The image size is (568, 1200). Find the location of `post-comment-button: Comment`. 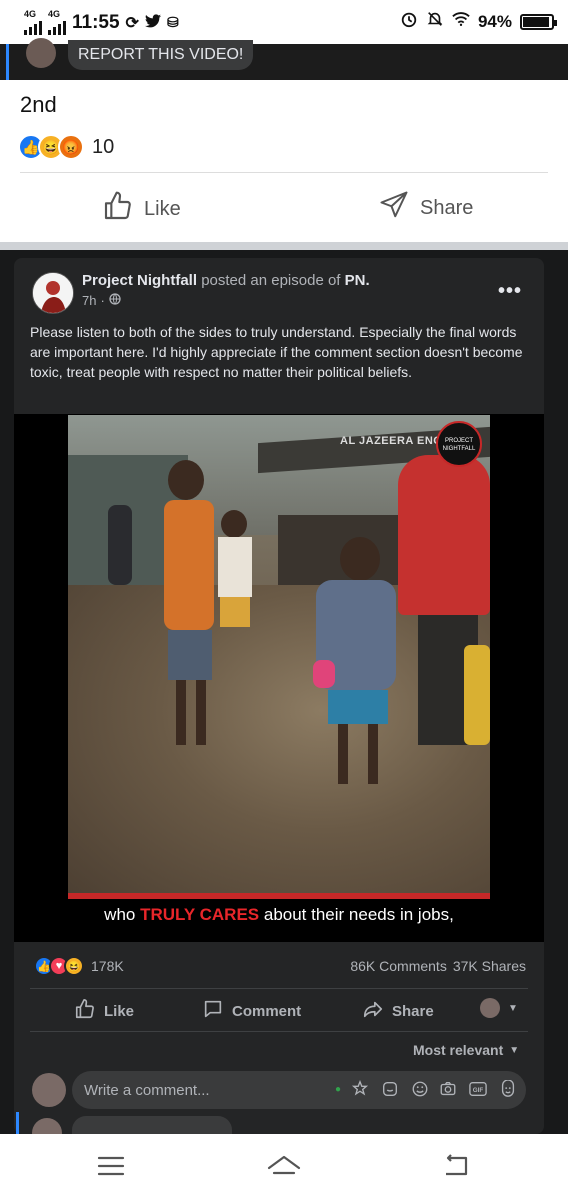

post-comment-button: Comment is located at coordinates (251, 1011).